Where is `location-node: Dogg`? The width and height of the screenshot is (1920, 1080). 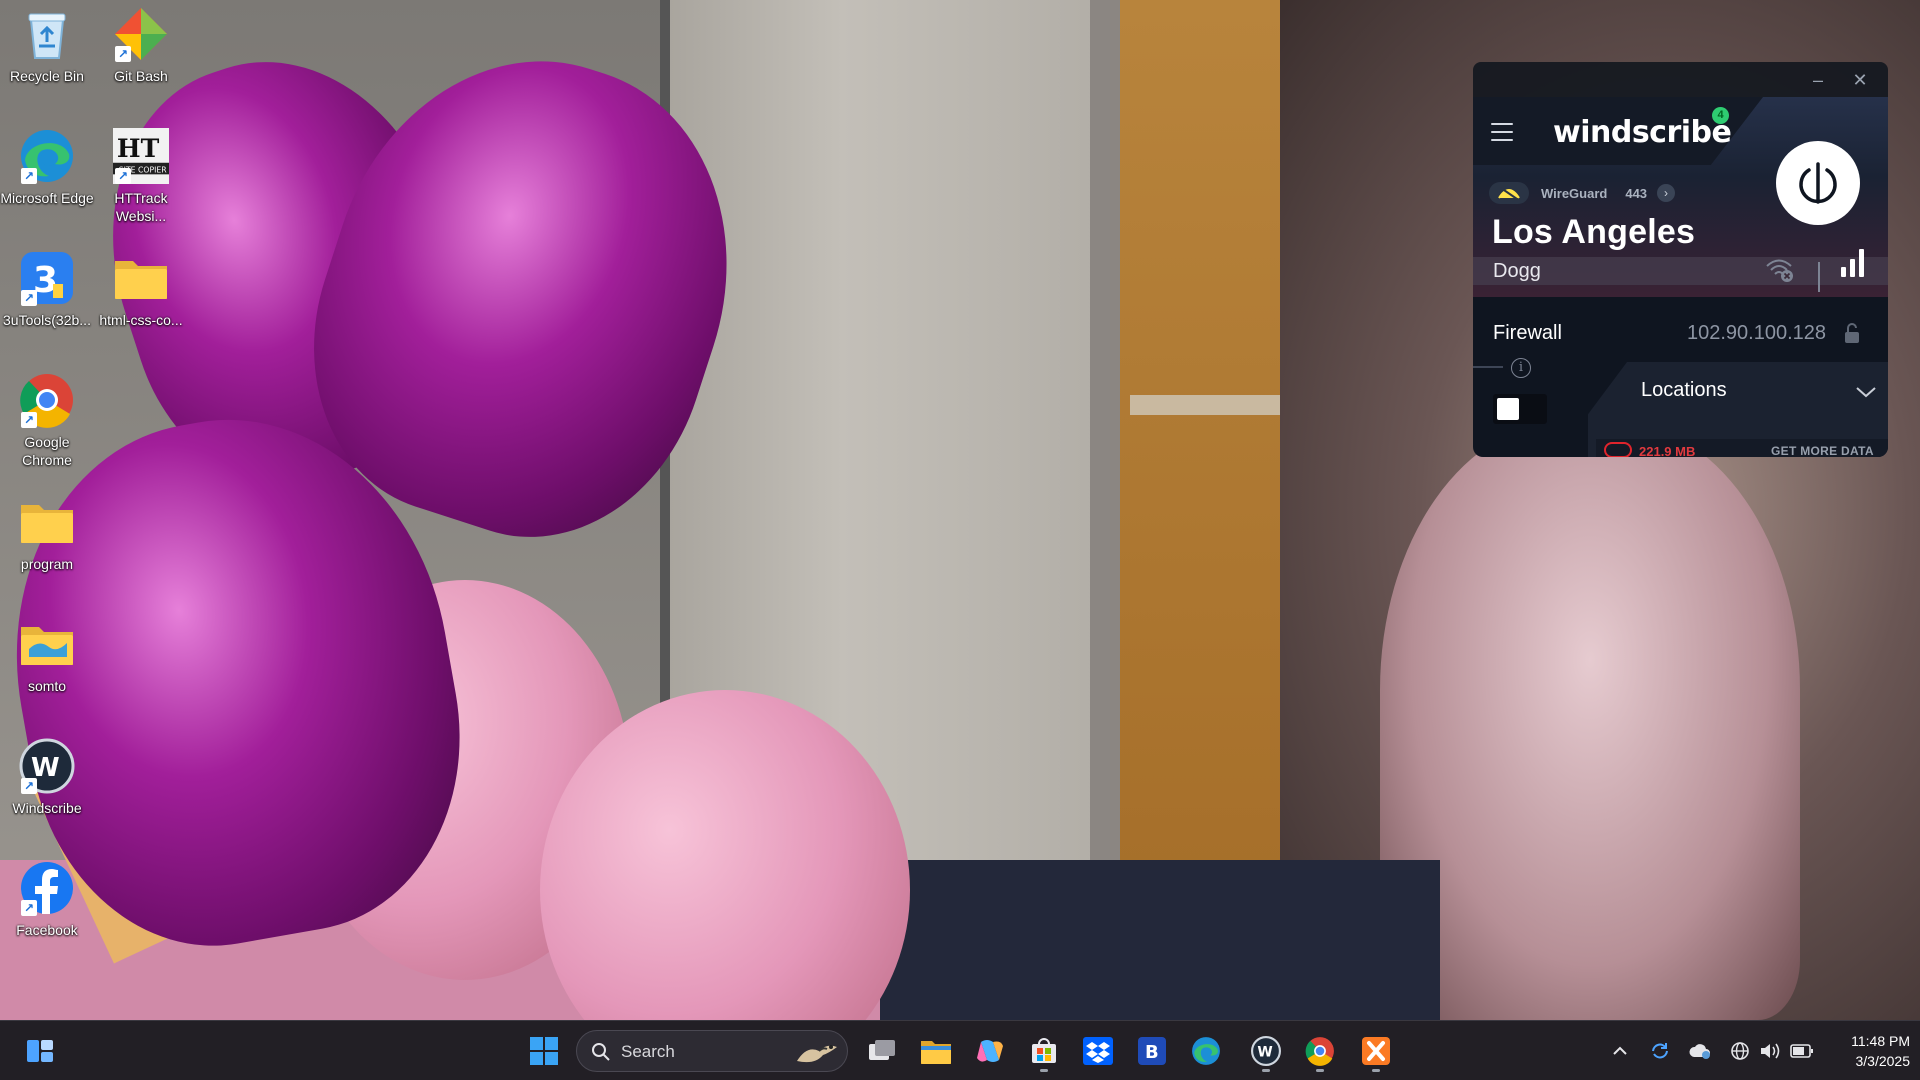 location-node: Dogg is located at coordinates (1517, 271).